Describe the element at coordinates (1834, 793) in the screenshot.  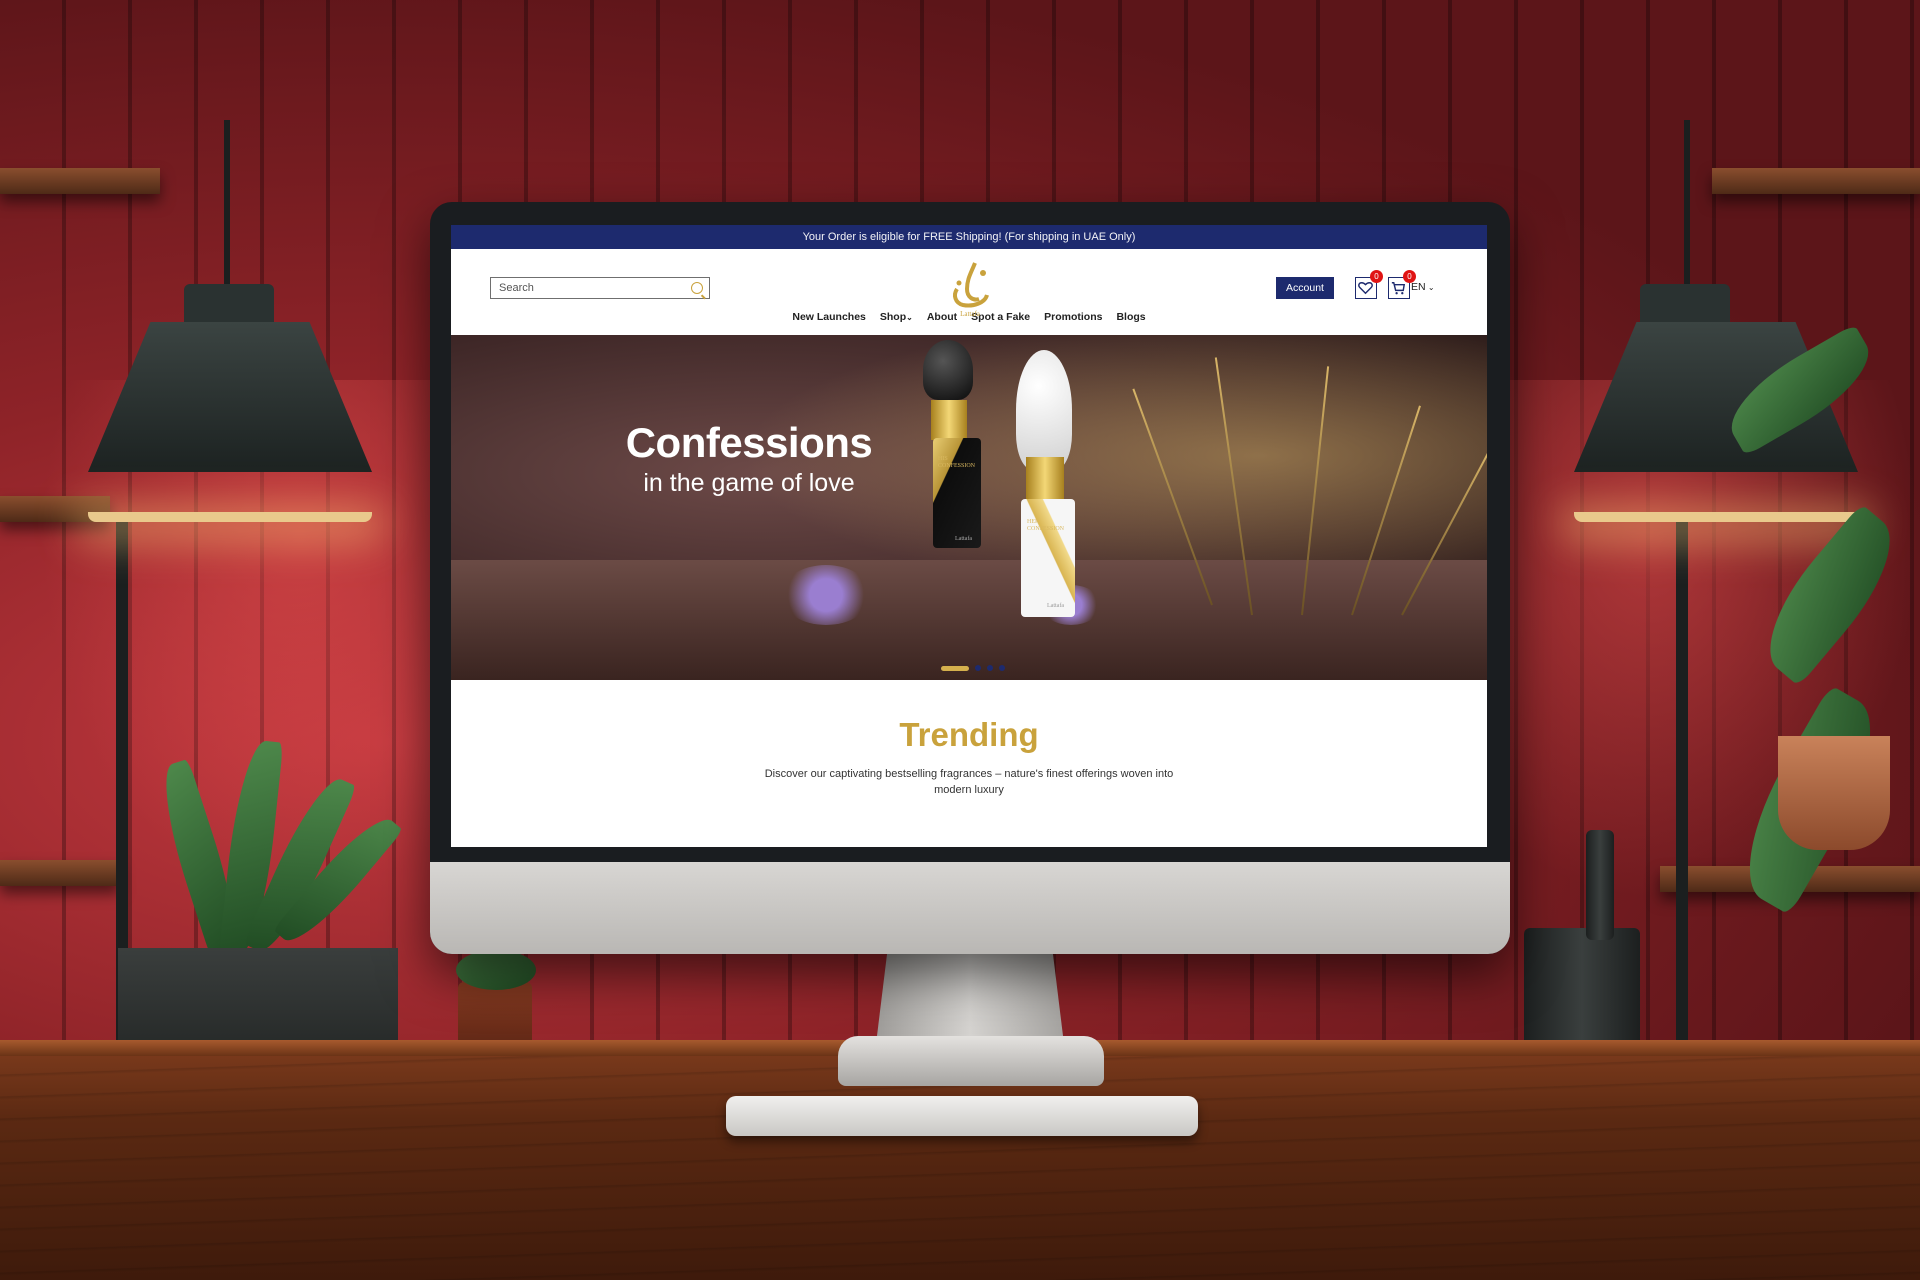
I see `terracotta-pot` at that location.